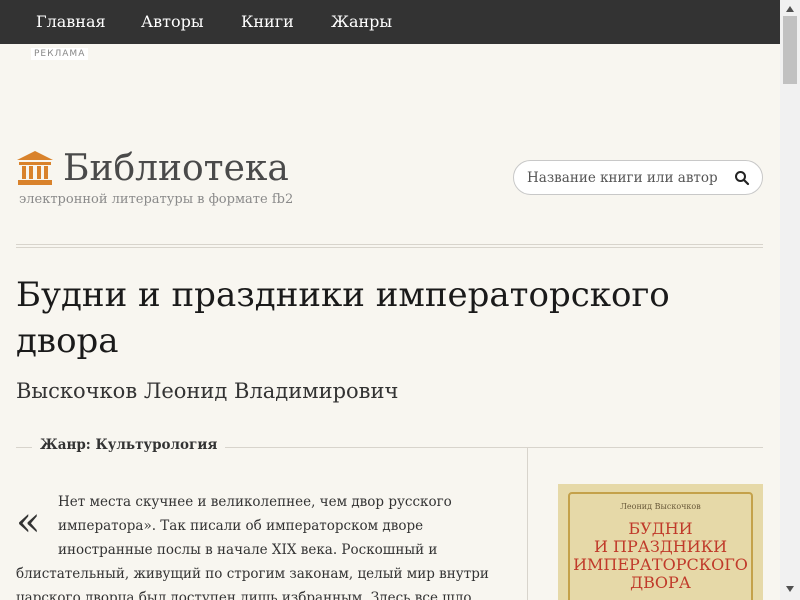 The width and height of the screenshot is (800, 600). I want to click on top-navigation-bar: Главная Авторы Книги Жанры, so click(390, 22).